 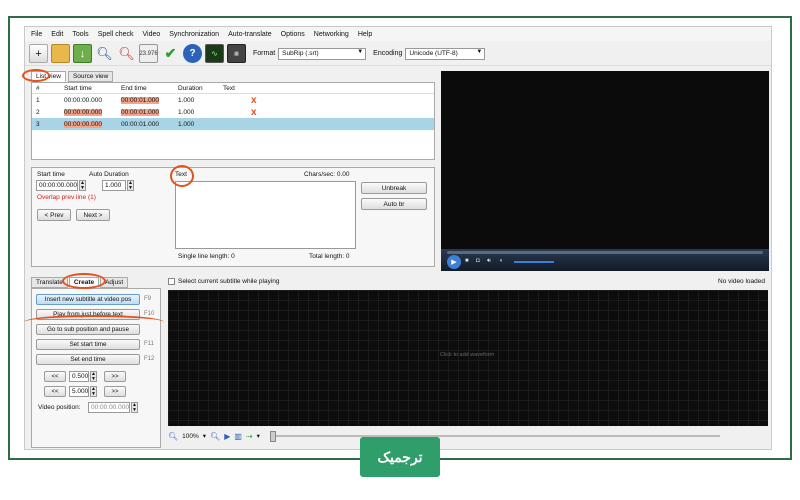 What do you see at coordinates (93, 391) in the screenshot?
I see `large-step-spinner: ▲ ▼` at bounding box center [93, 391].